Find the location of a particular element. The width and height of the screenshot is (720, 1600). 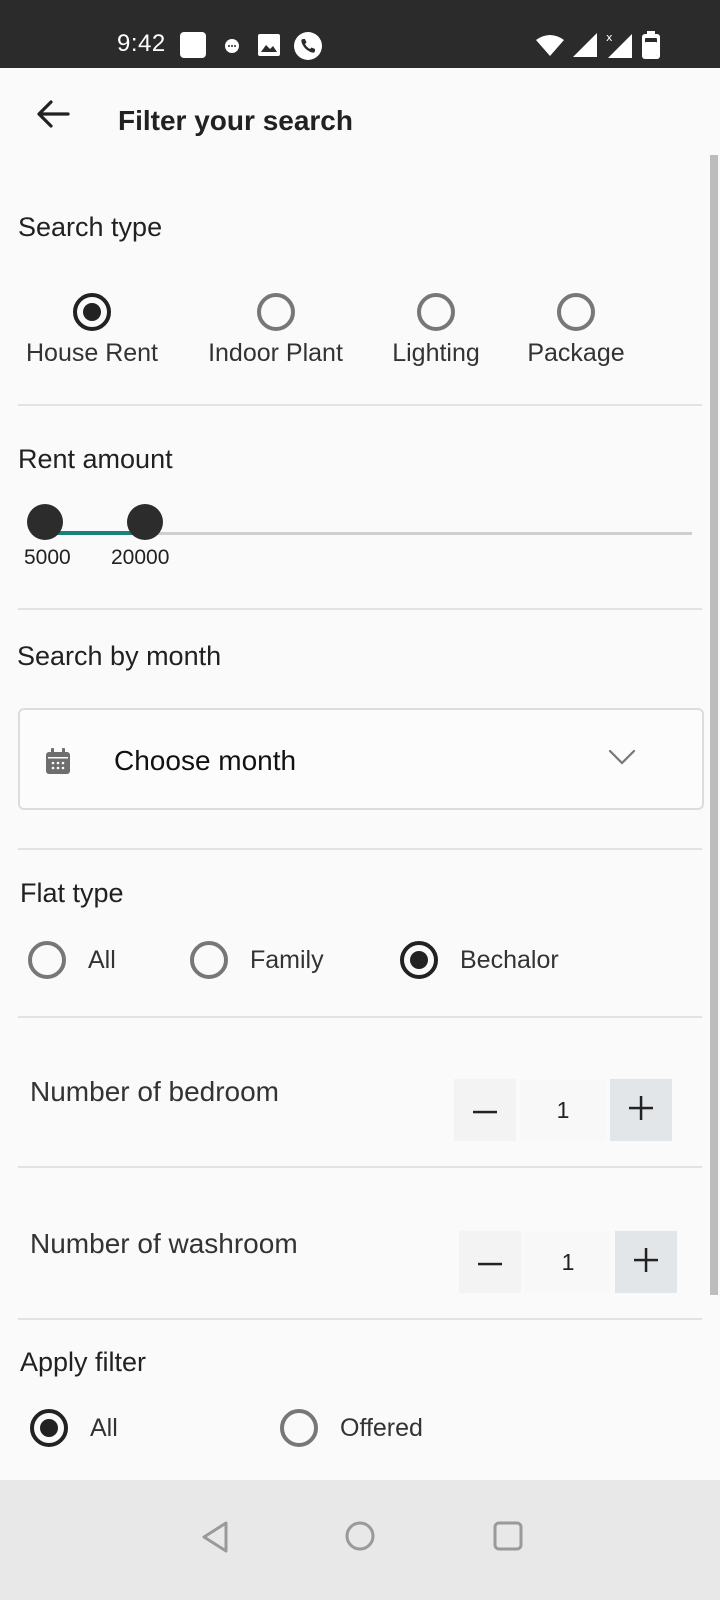

svg-text: x is located at coordinates (609, 37).